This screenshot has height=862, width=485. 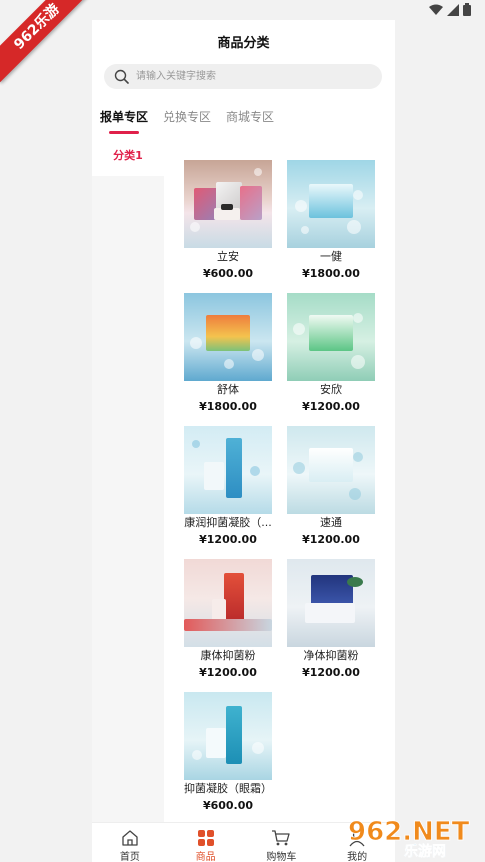 I want to click on product-card: 一健 ¥1800.00, so click(x=331, y=220).